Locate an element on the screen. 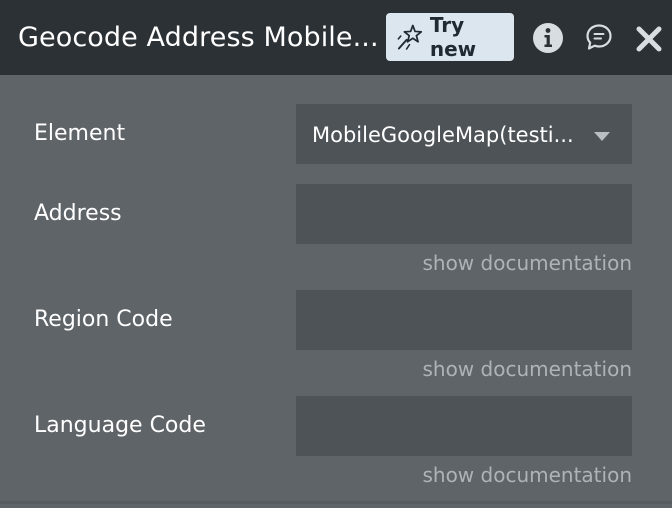 The image size is (672, 508). address-show-documentation-link: show documentation is located at coordinates (527, 263).